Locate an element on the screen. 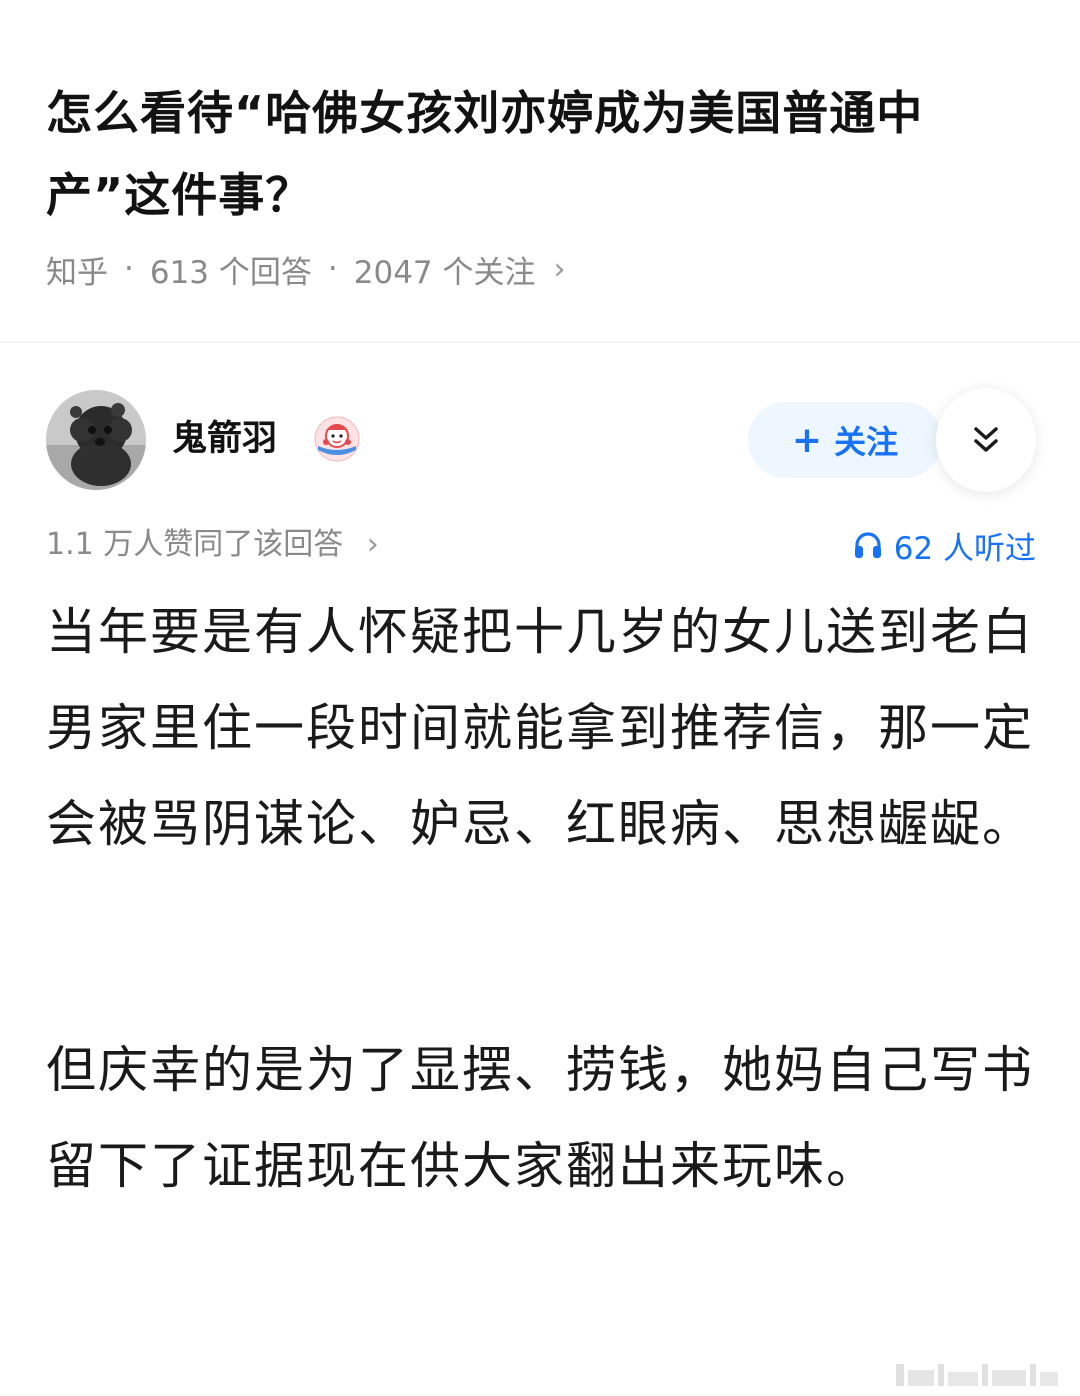 This screenshot has width=1080, height=1396. listen-button: 62 人听过 is located at coordinates (944, 545).